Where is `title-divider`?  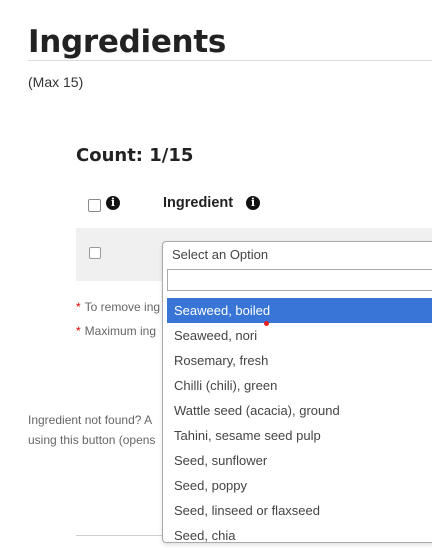 title-divider is located at coordinates (230, 60).